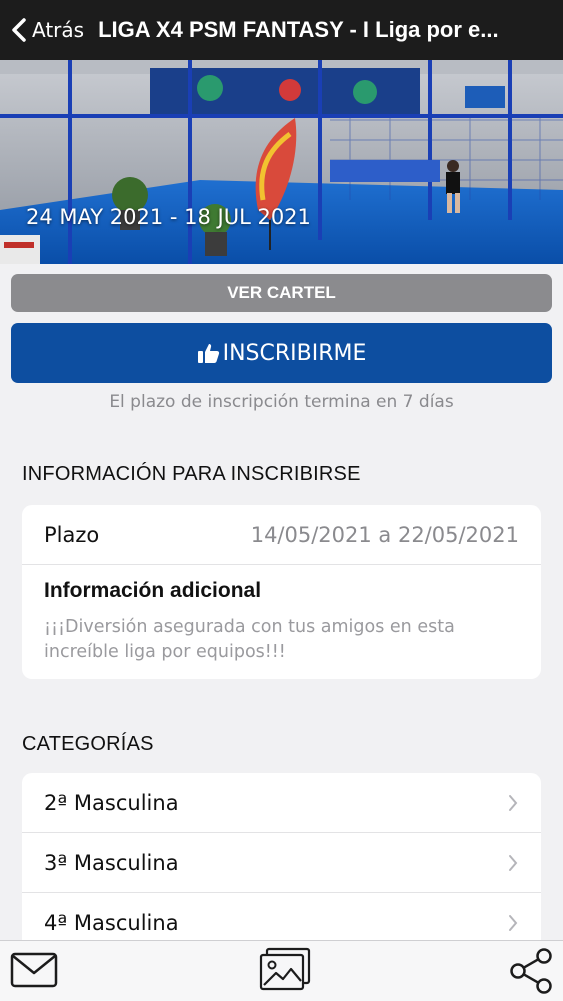 This screenshot has height=1001, width=563. Describe the element at coordinates (191, 474) in the screenshot. I see `registration-info-heading: INFORMACIÓN PARA INSCRIBIRSE` at that location.